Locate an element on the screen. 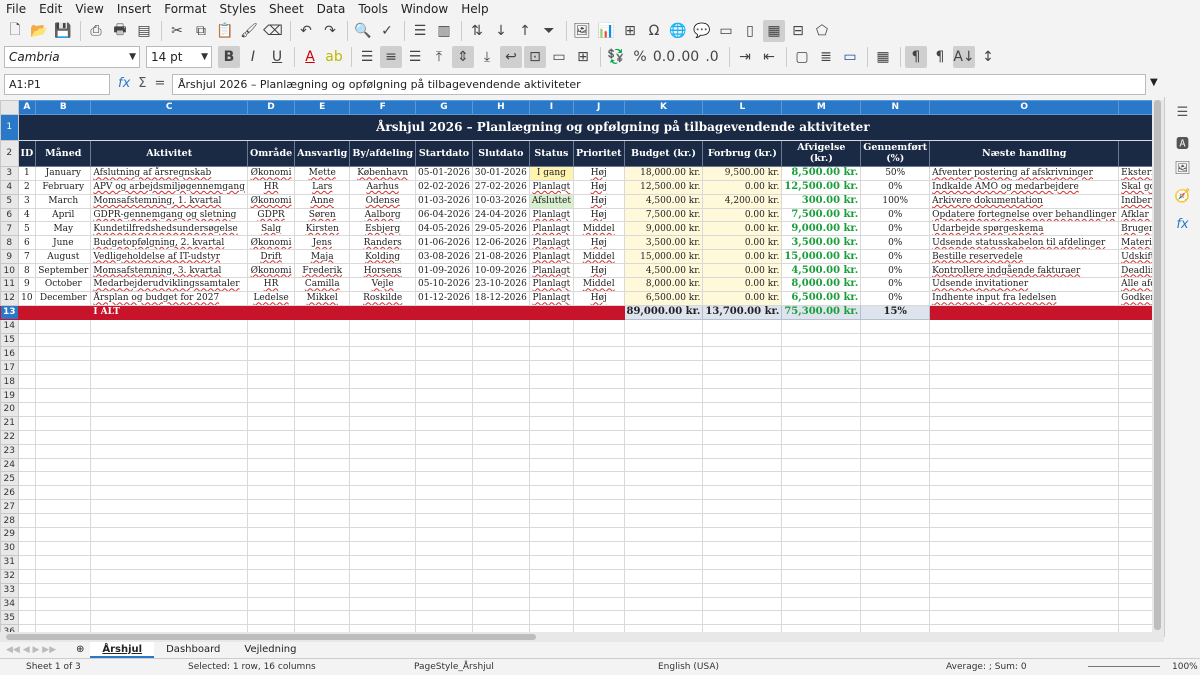 This screenshot has height=675, width=1200. increase-indent-icon: ⇥ is located at coordinates (745, 57).